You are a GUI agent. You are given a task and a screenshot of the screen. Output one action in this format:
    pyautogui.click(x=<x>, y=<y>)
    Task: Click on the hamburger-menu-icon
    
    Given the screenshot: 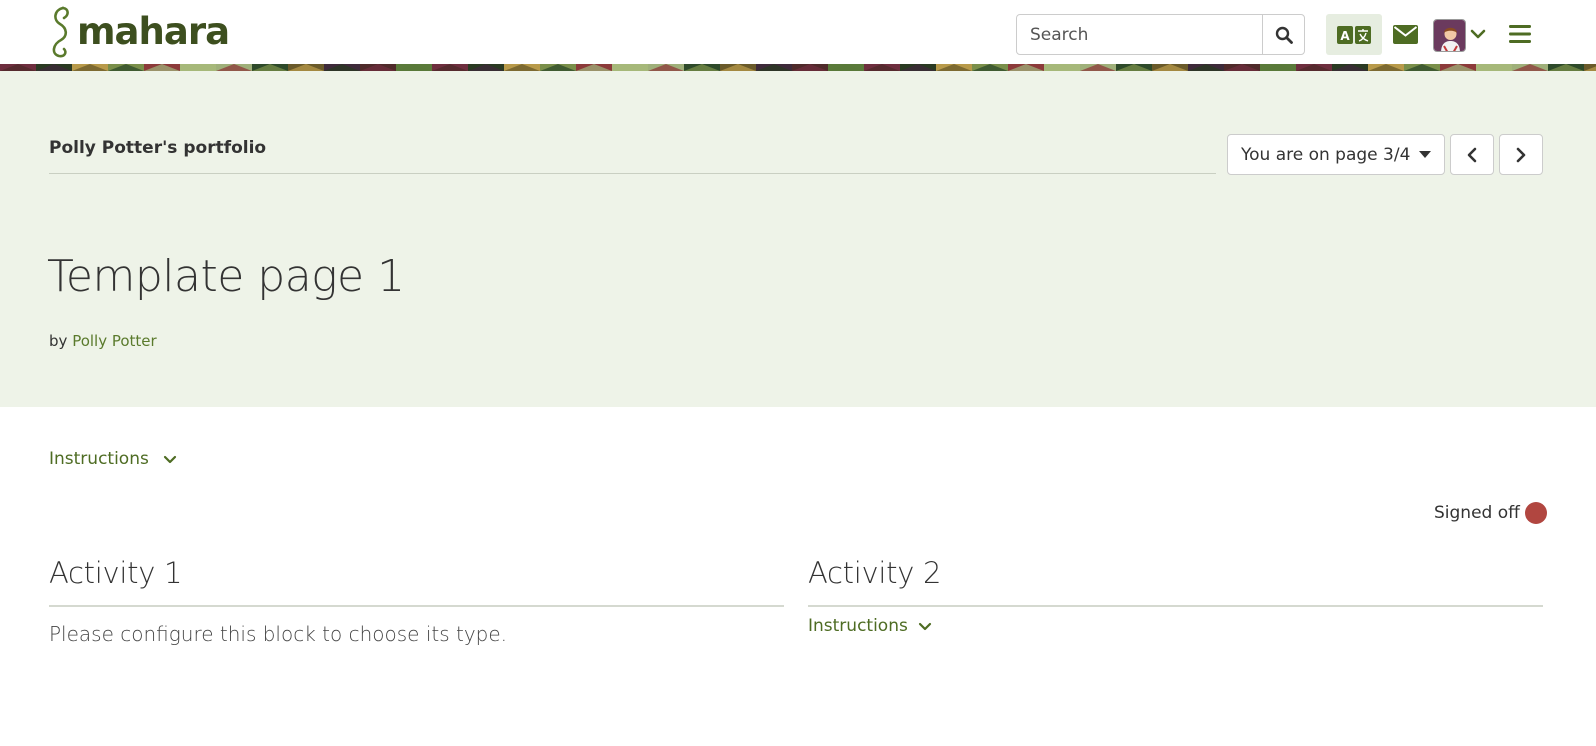 What is the action you would take?
    pyautogui.click(x=1520, y=34)
    